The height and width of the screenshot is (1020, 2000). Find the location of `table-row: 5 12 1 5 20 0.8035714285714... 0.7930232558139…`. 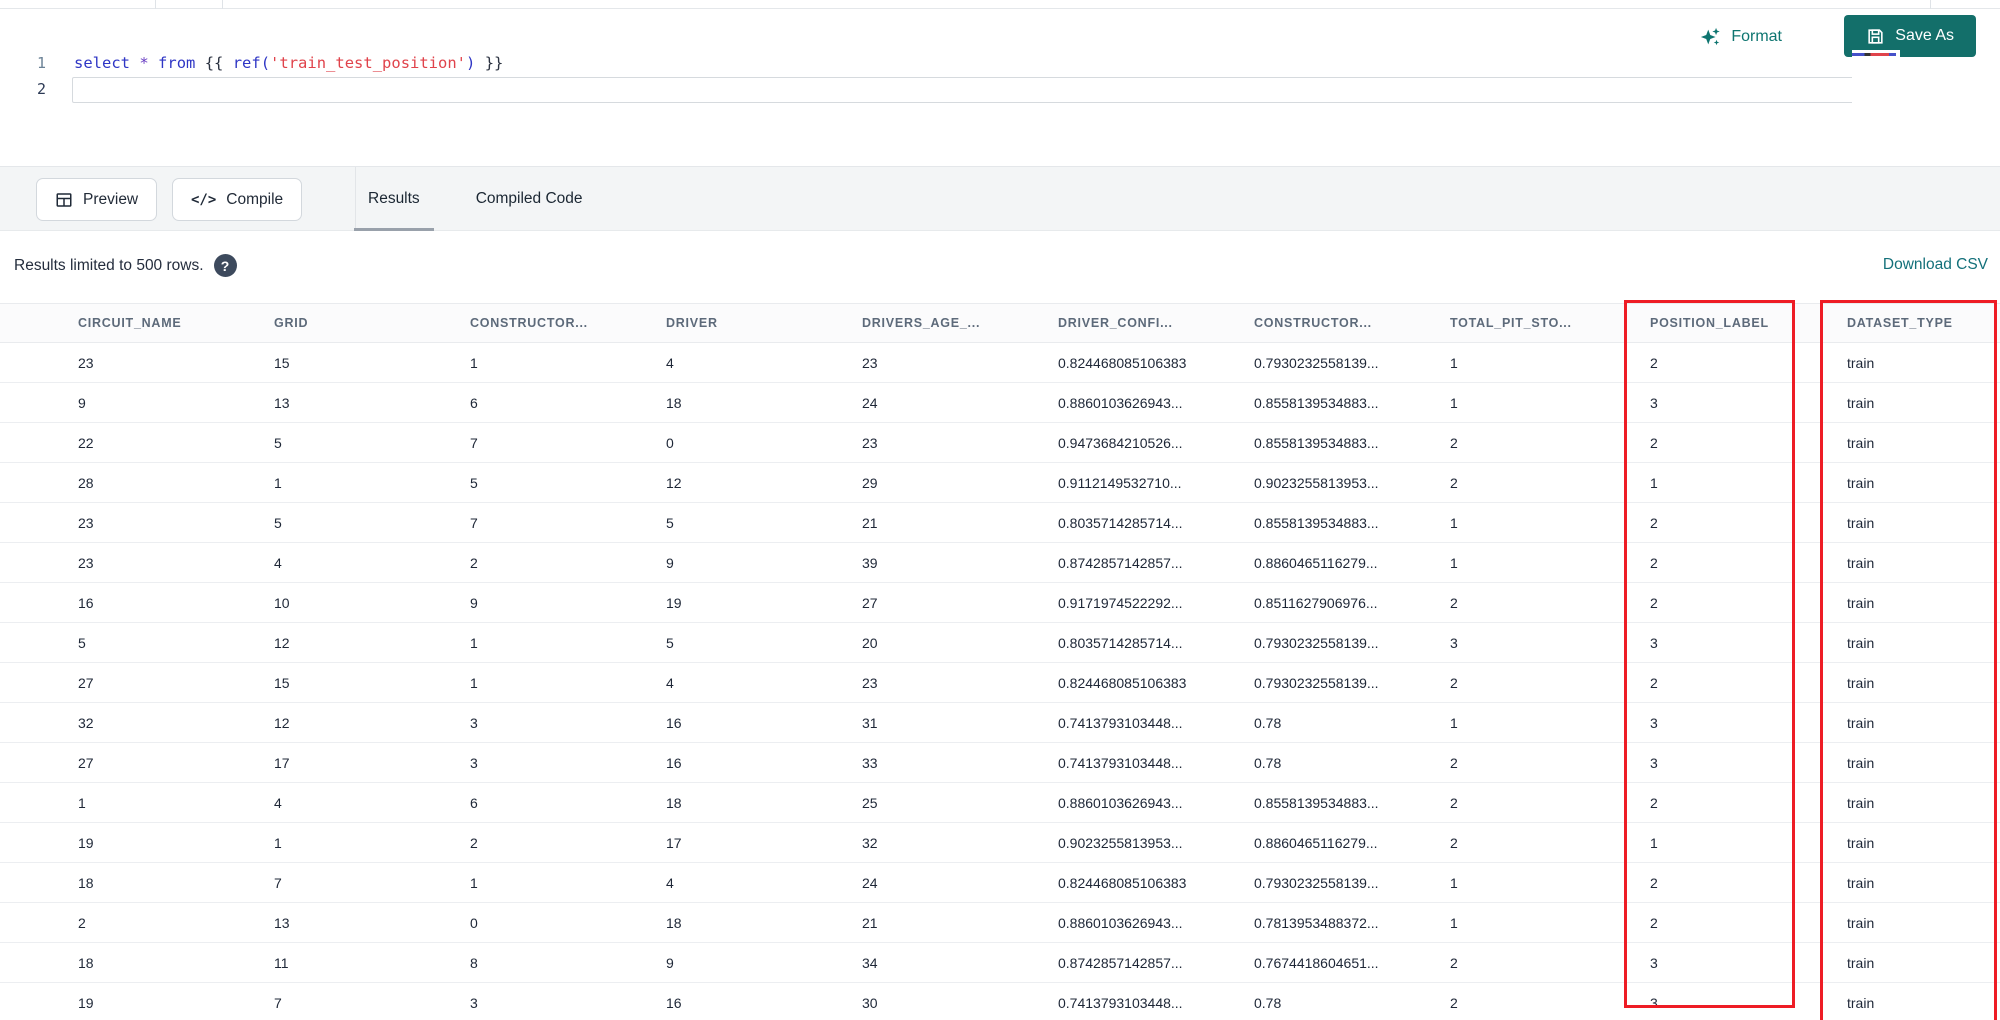

table-row: 5 12 1 5 20 0.8035714285714... 0.7930232558139… is located at coordinates (1000, 643).